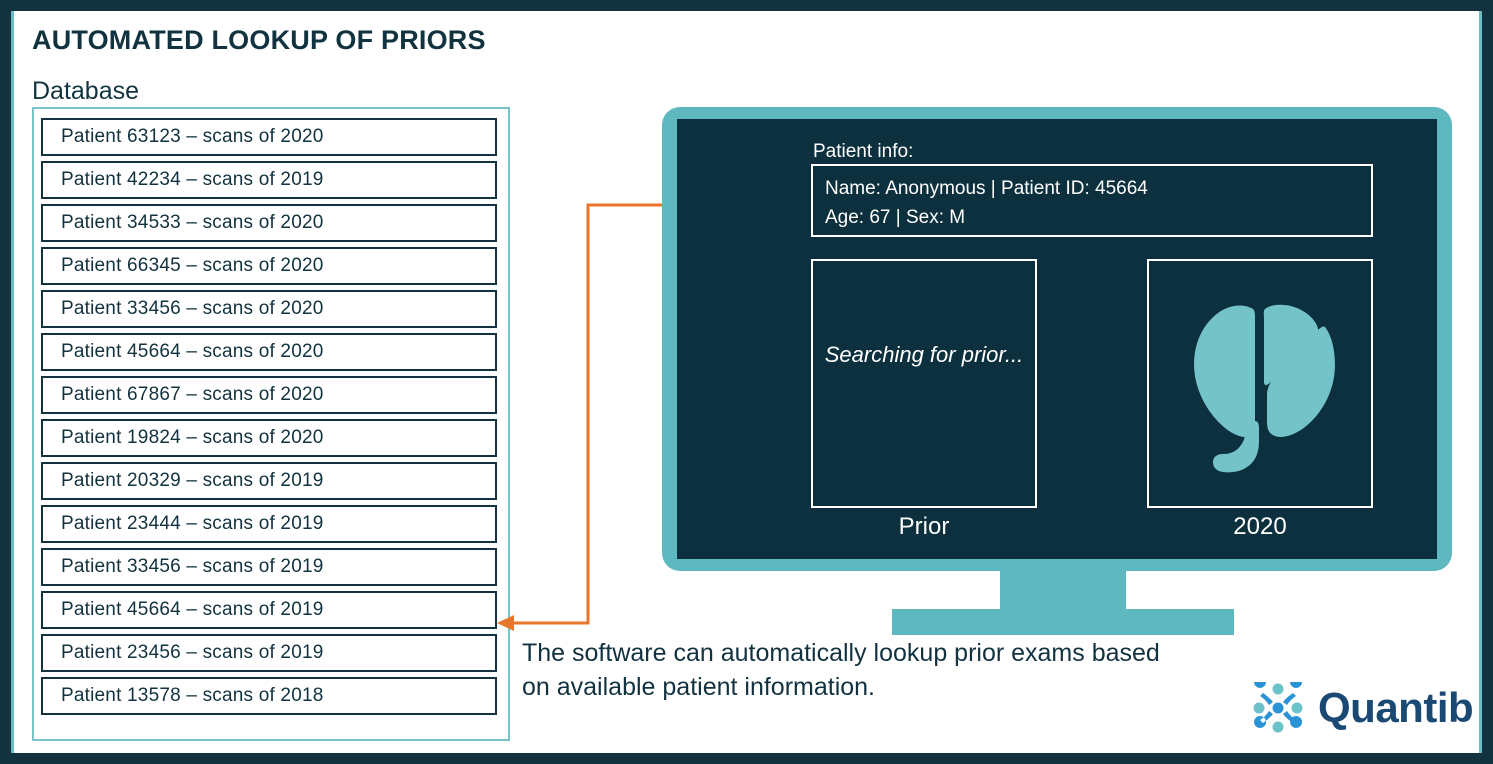 The height and width of the screenshot is (764, 1493). I want to click on database-row: Patient 20329 – scans of 2019, so click(269, 481).